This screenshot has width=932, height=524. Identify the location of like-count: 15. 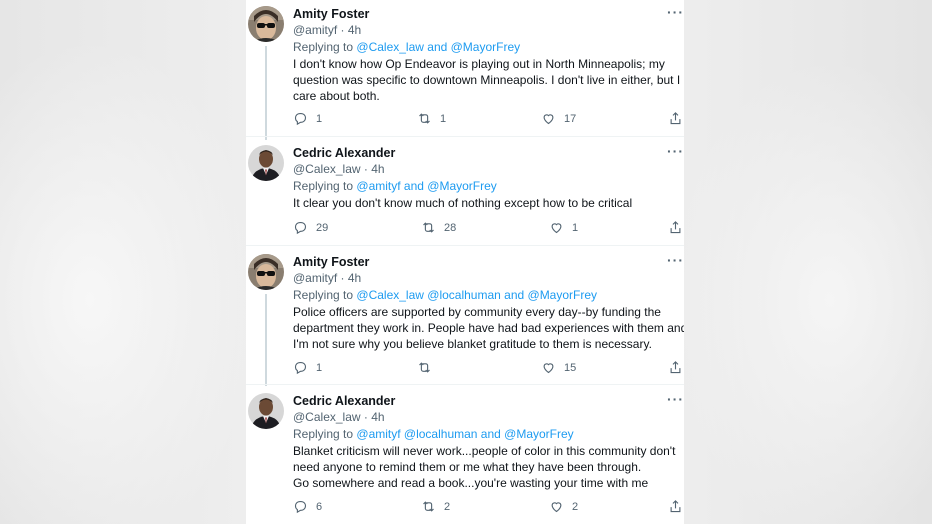
(570, 367).